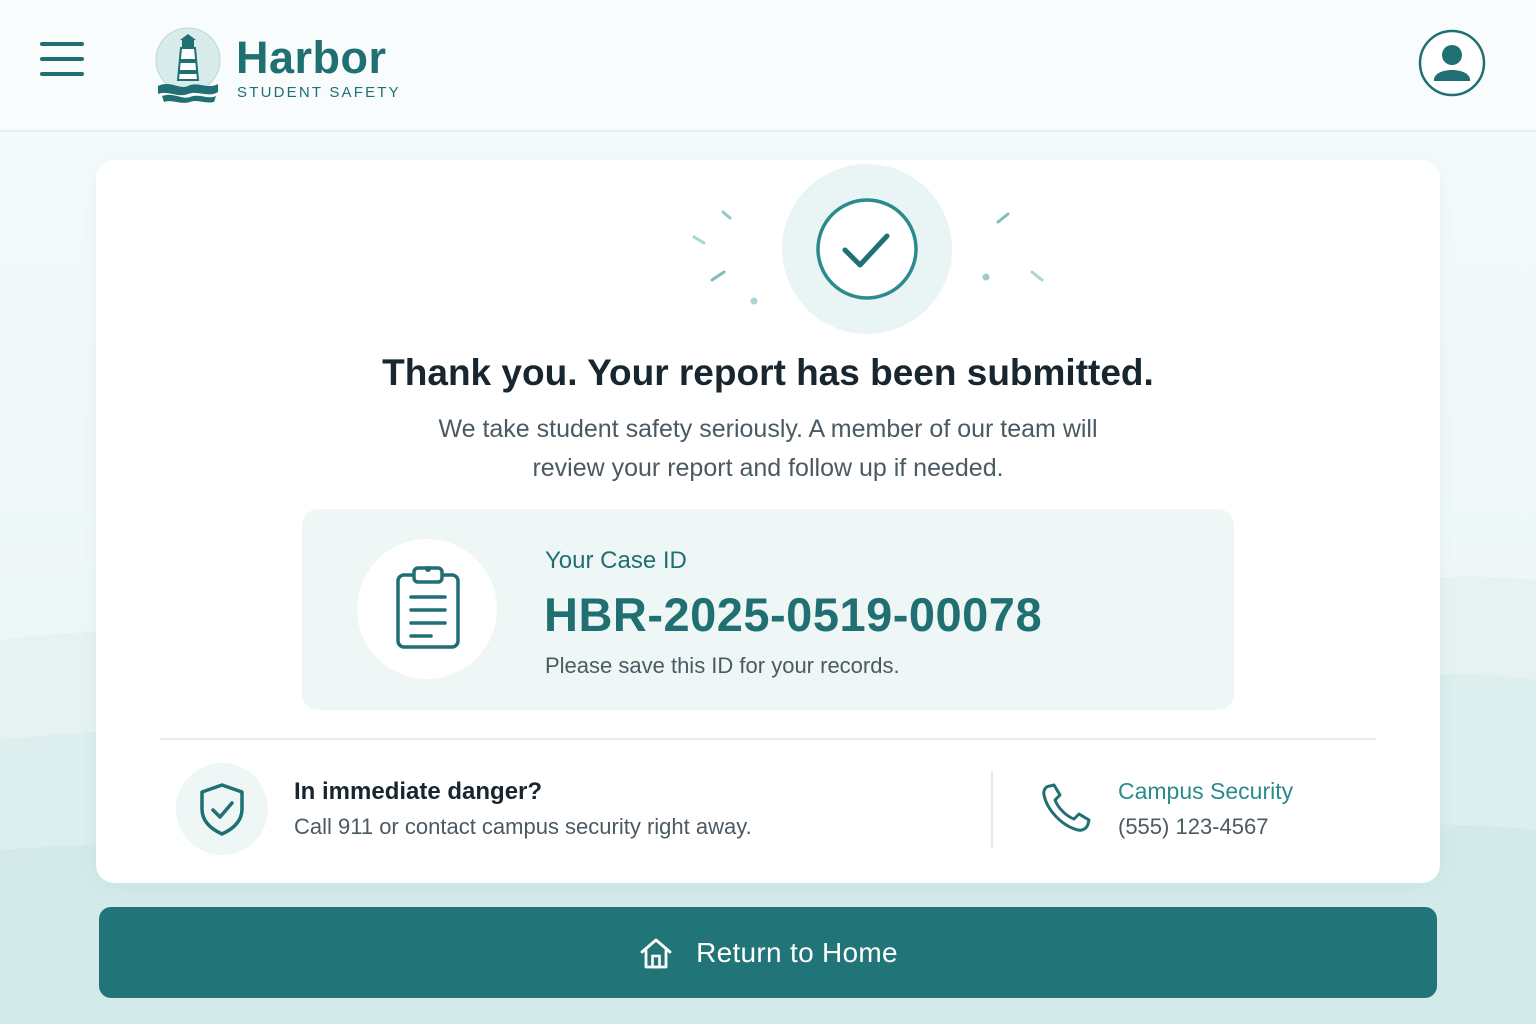  Describe the element at coordinates (616, 560) in the screenshot. I see `case-id-label: Your Case ID` at that location.